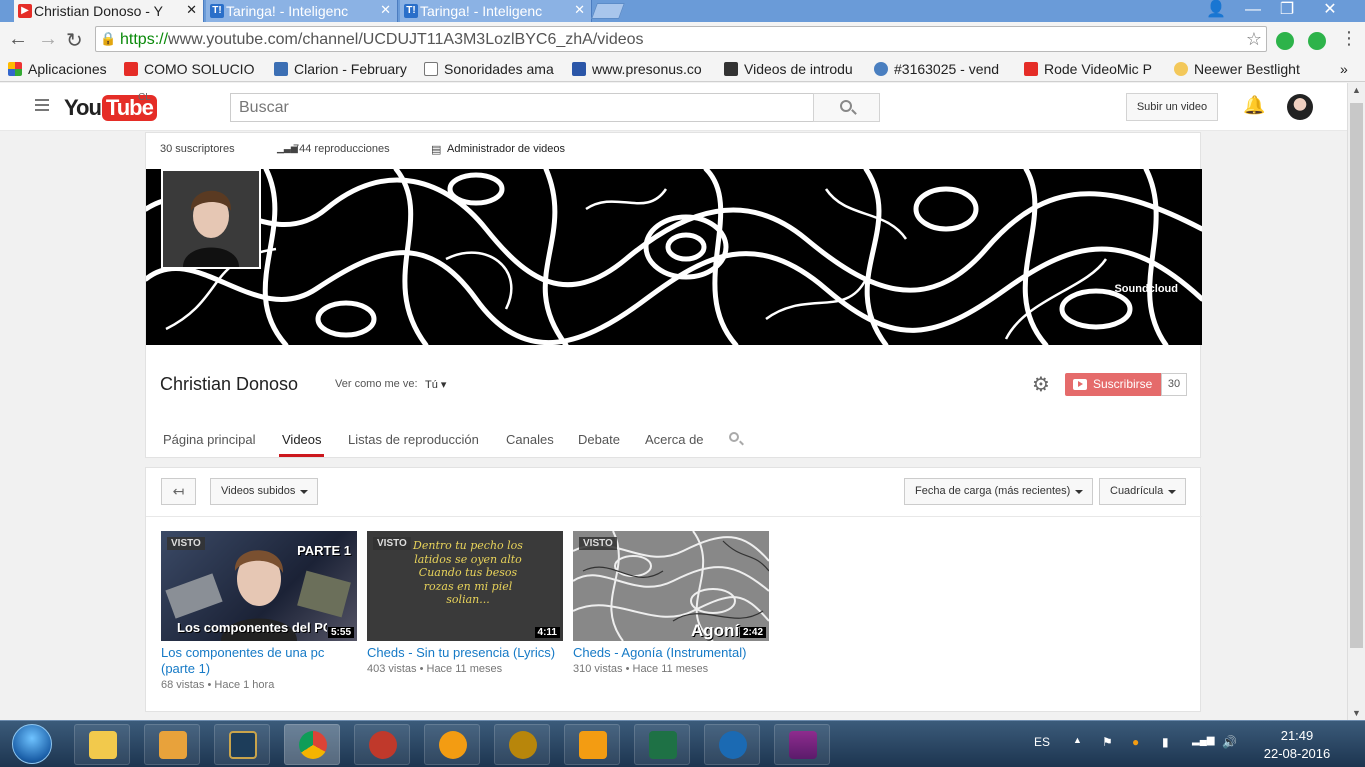 Image resolution: width=1365 pixels, height=767 pixels. Describe the element at coordinates (1330, 10) in the screenshot. I see `close-window-icon: ✕` at that location.